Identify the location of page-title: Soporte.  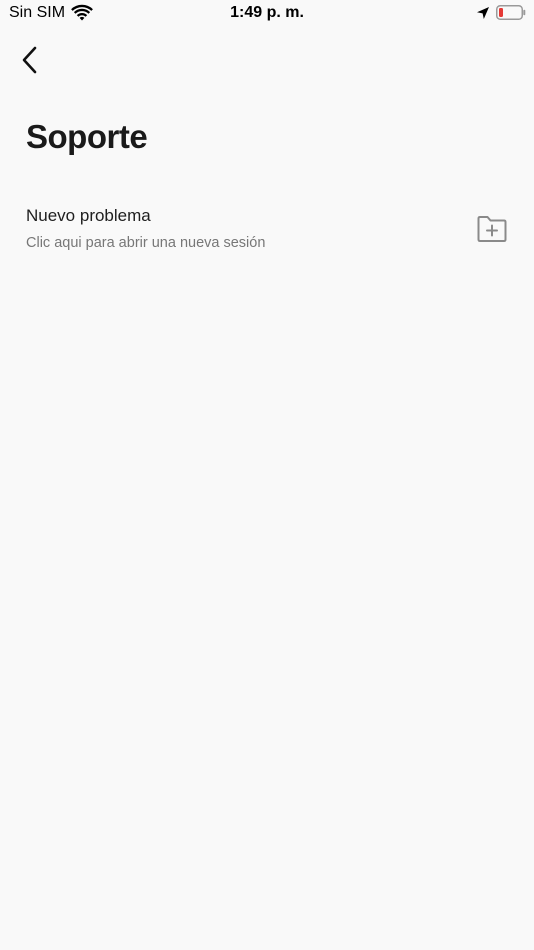
(87, 136).